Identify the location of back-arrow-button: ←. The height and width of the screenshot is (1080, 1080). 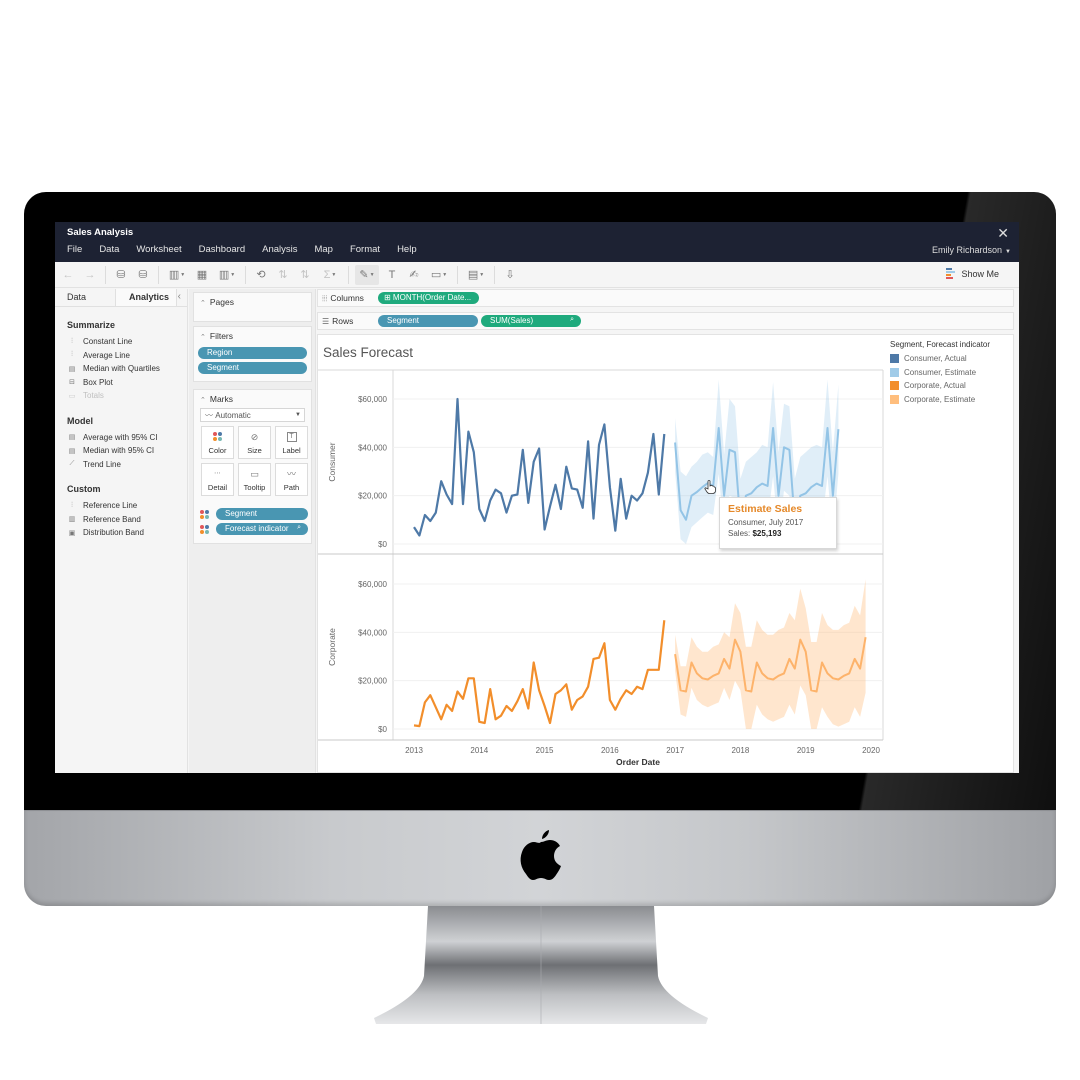
(68, 275).